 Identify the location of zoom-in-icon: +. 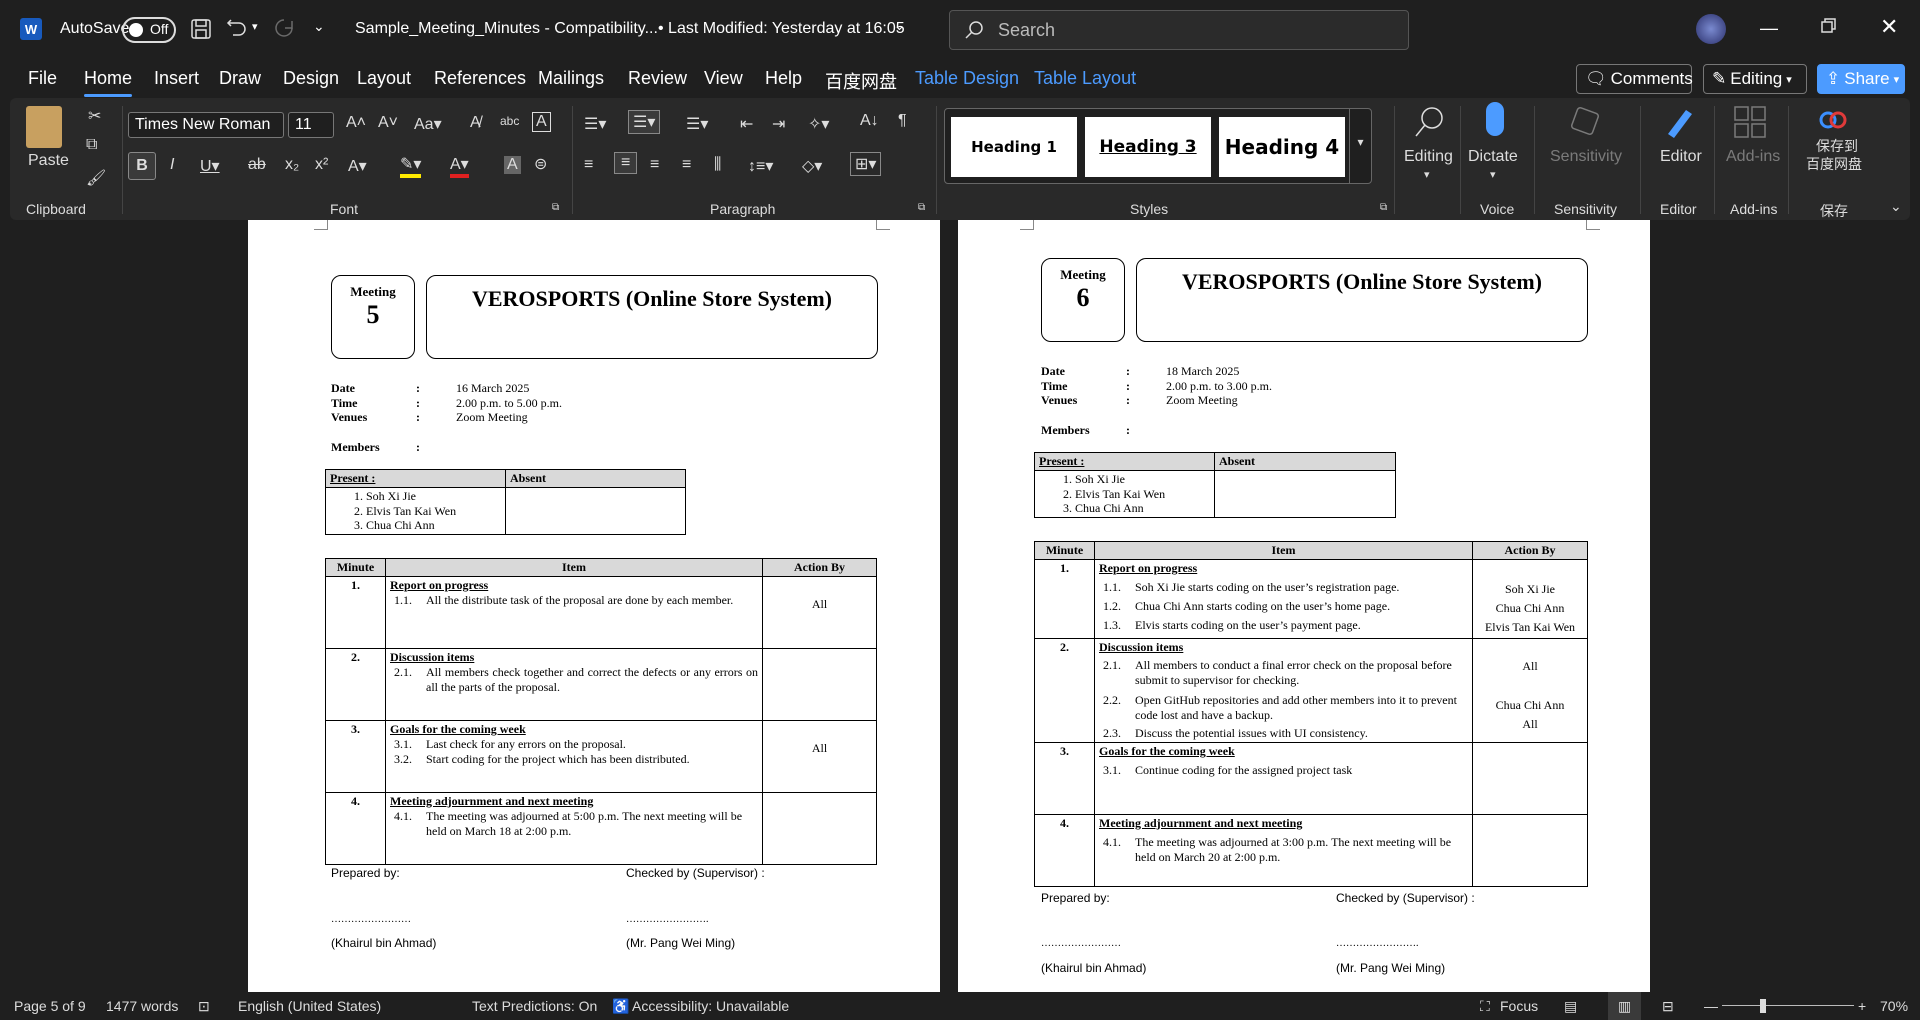
(1862, 1006).